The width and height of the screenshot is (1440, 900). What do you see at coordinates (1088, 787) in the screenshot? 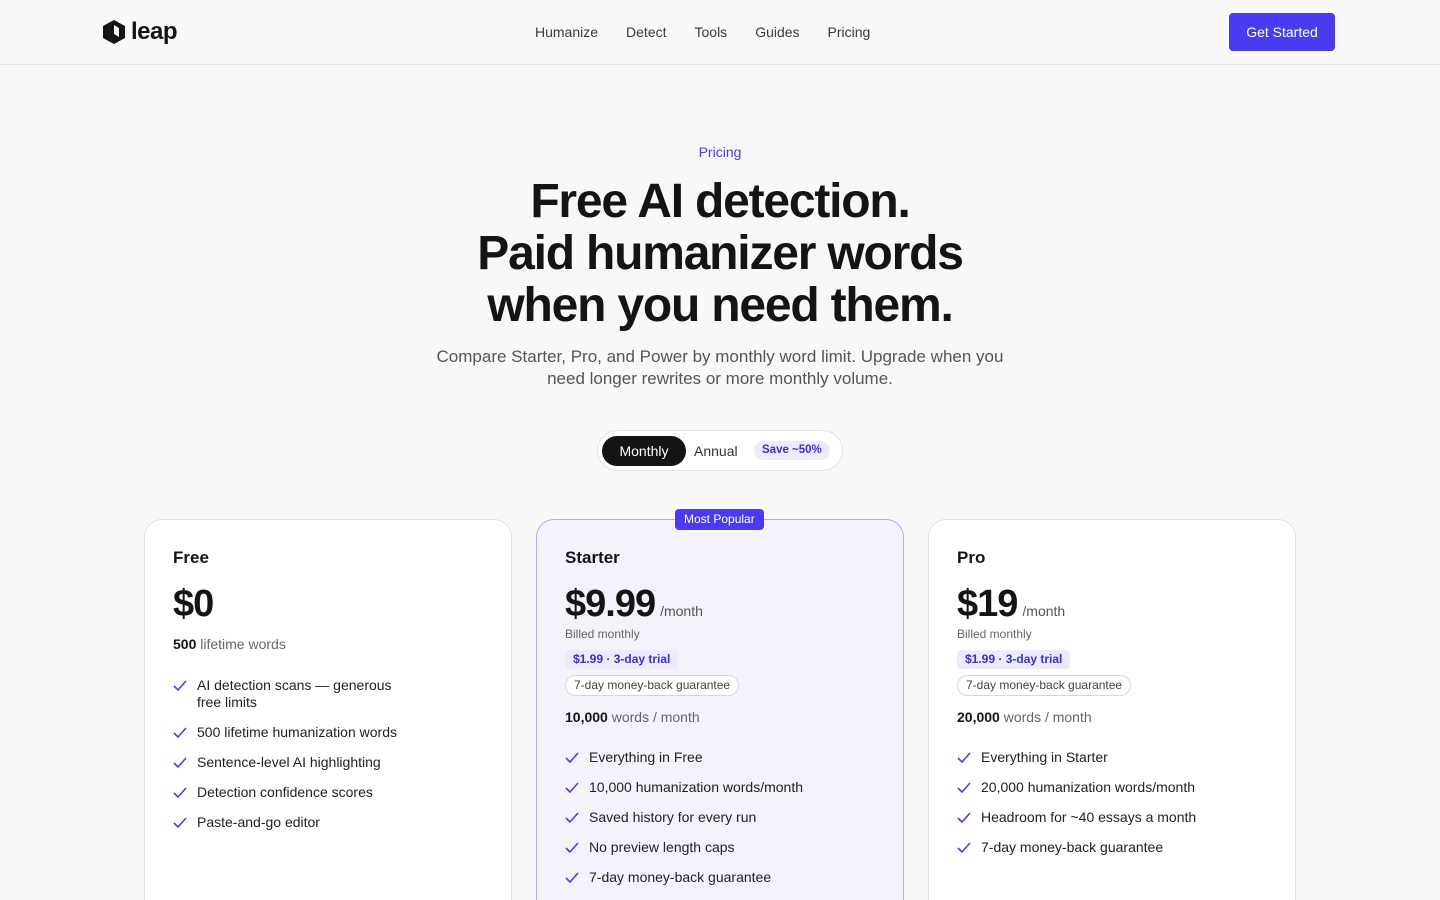
I see `feature-text: 20,000 humanization words/month` at bounding box center [1088, 787].